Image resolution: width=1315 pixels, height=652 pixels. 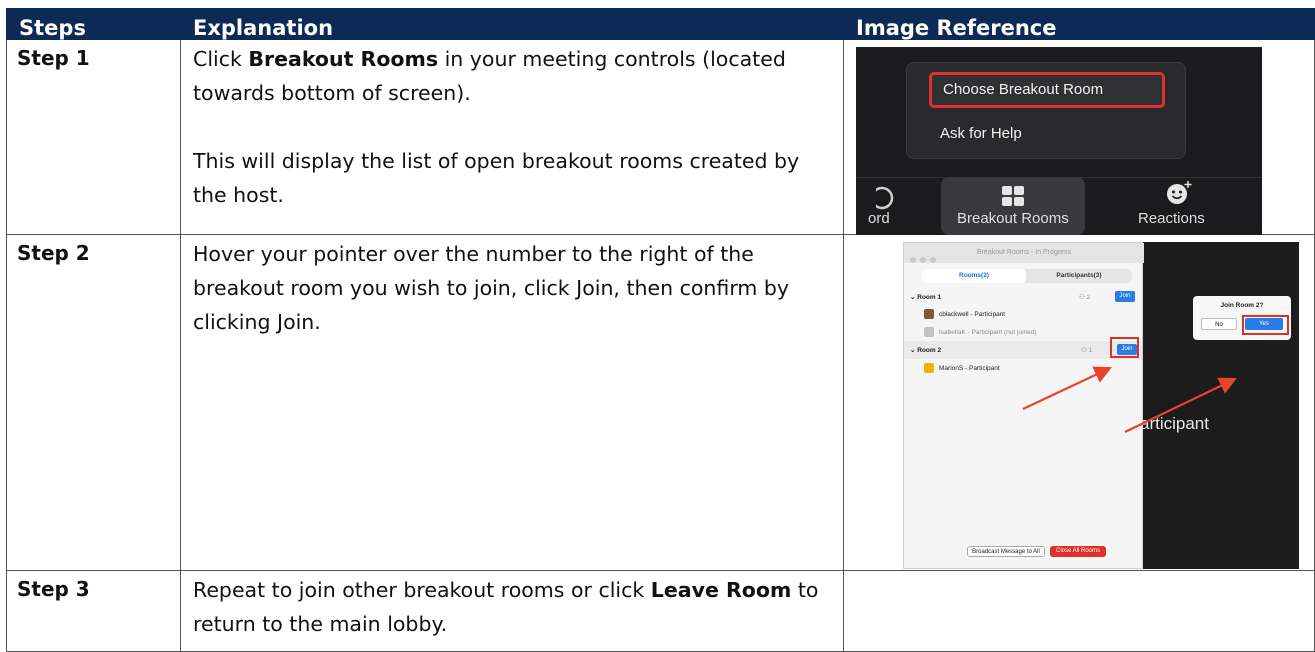 I want to click on breakout-rooms-label: Breakout Rooms, so click(x=1013, y=218).